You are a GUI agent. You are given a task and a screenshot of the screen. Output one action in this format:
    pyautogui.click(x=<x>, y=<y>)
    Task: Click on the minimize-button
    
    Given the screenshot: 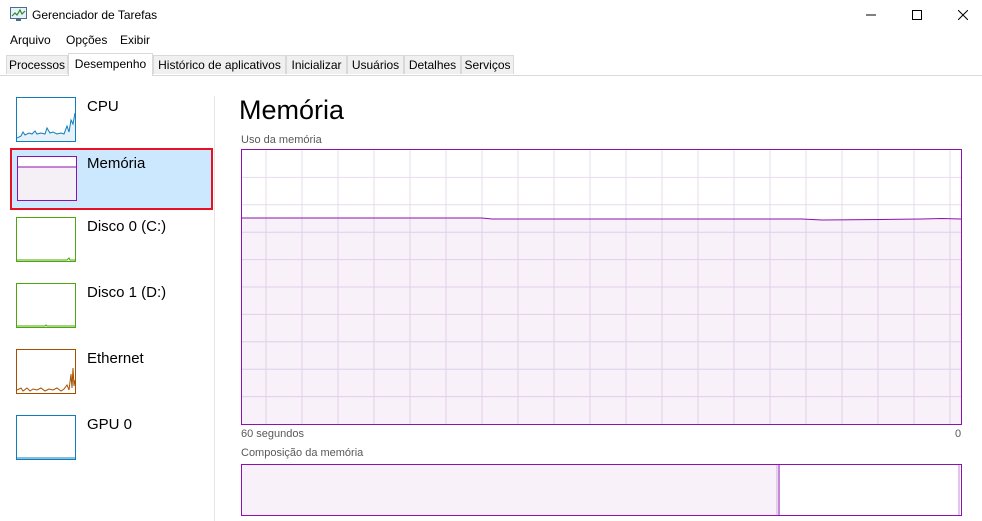 What is the action you would take?
    pyautogui.click(x=871, y=15)
    